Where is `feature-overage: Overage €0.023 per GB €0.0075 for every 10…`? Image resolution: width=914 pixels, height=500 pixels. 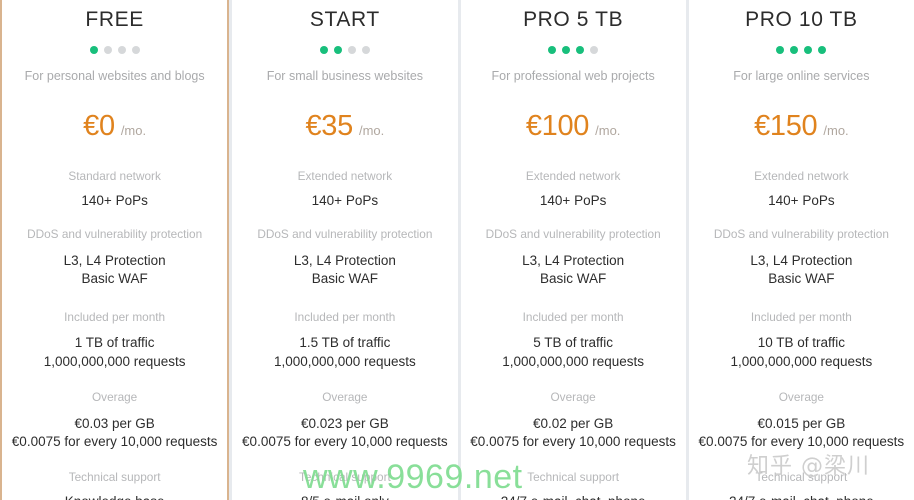 feature-overage: Overage €0.023 per GB €0.0075 for every 10… is located at coordinates (344, 420).